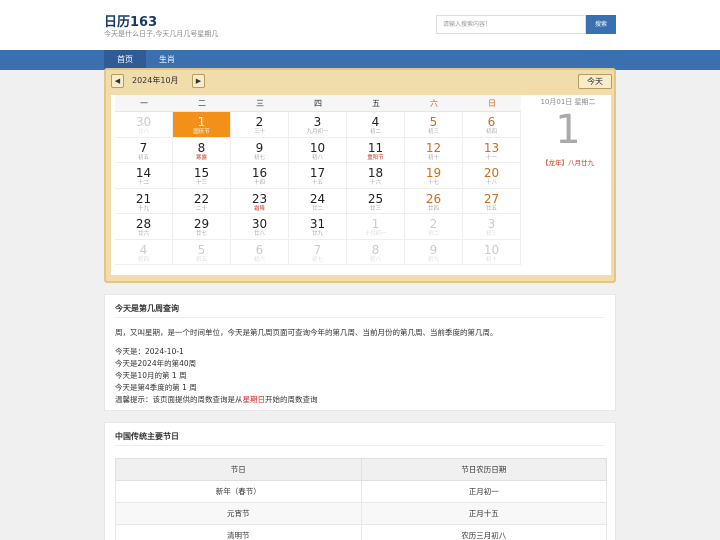 This screenshot has height=540, width=720. Describe the element at coordinates (161, 34) in the screenshot. I see `site-tagline: 今天是什么日子,今天几月几号星期几` at that location.